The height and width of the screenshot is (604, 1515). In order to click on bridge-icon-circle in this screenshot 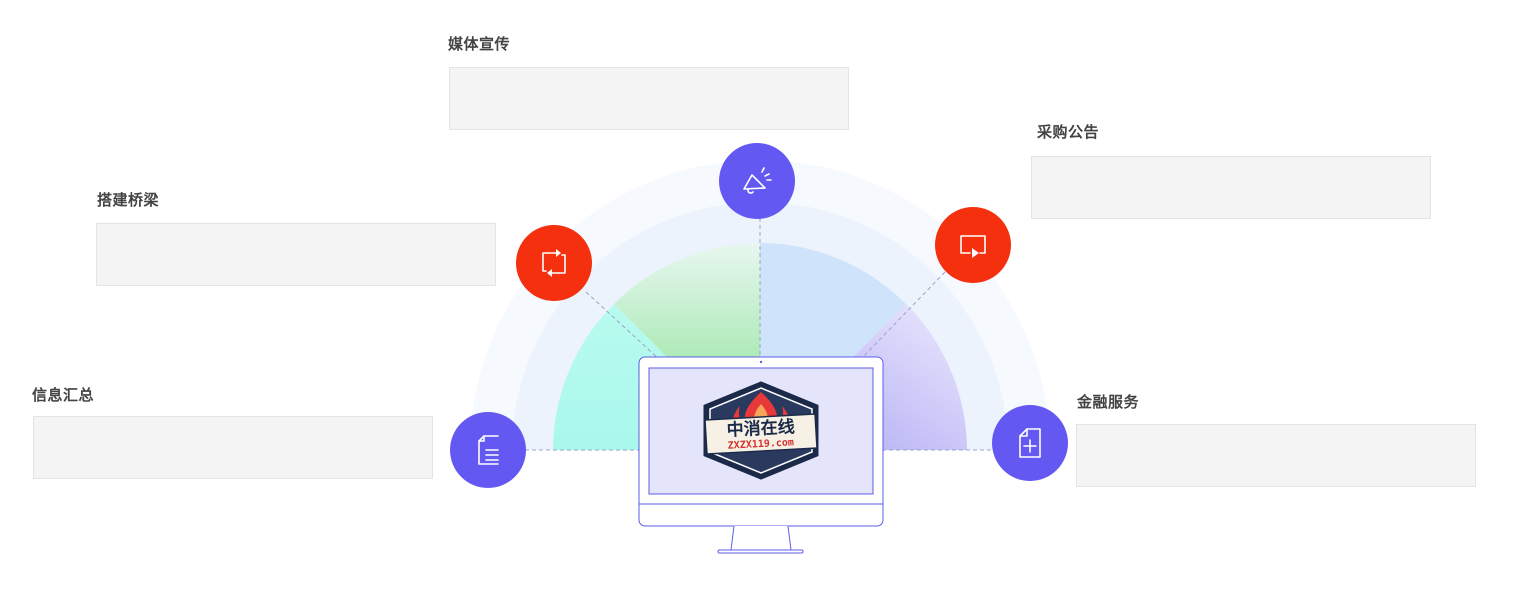, I will do `click(554, 263)`.